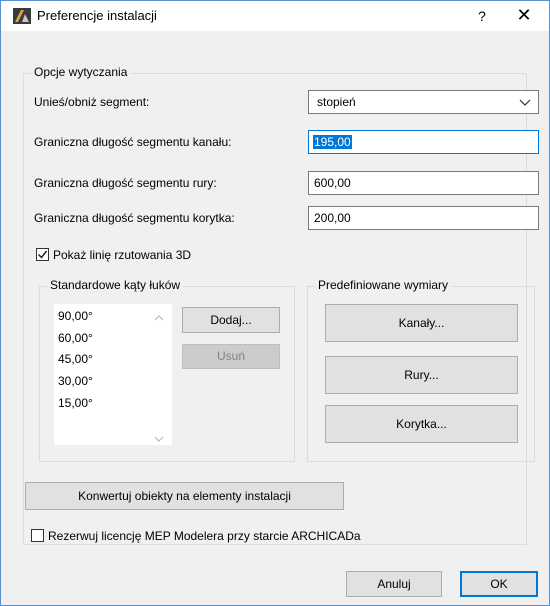 The width and height of the screenshot is (550, 606). Describe the element at coordinates (524, 16) in the screenshot. I see `close-icon: ✕` at that location.